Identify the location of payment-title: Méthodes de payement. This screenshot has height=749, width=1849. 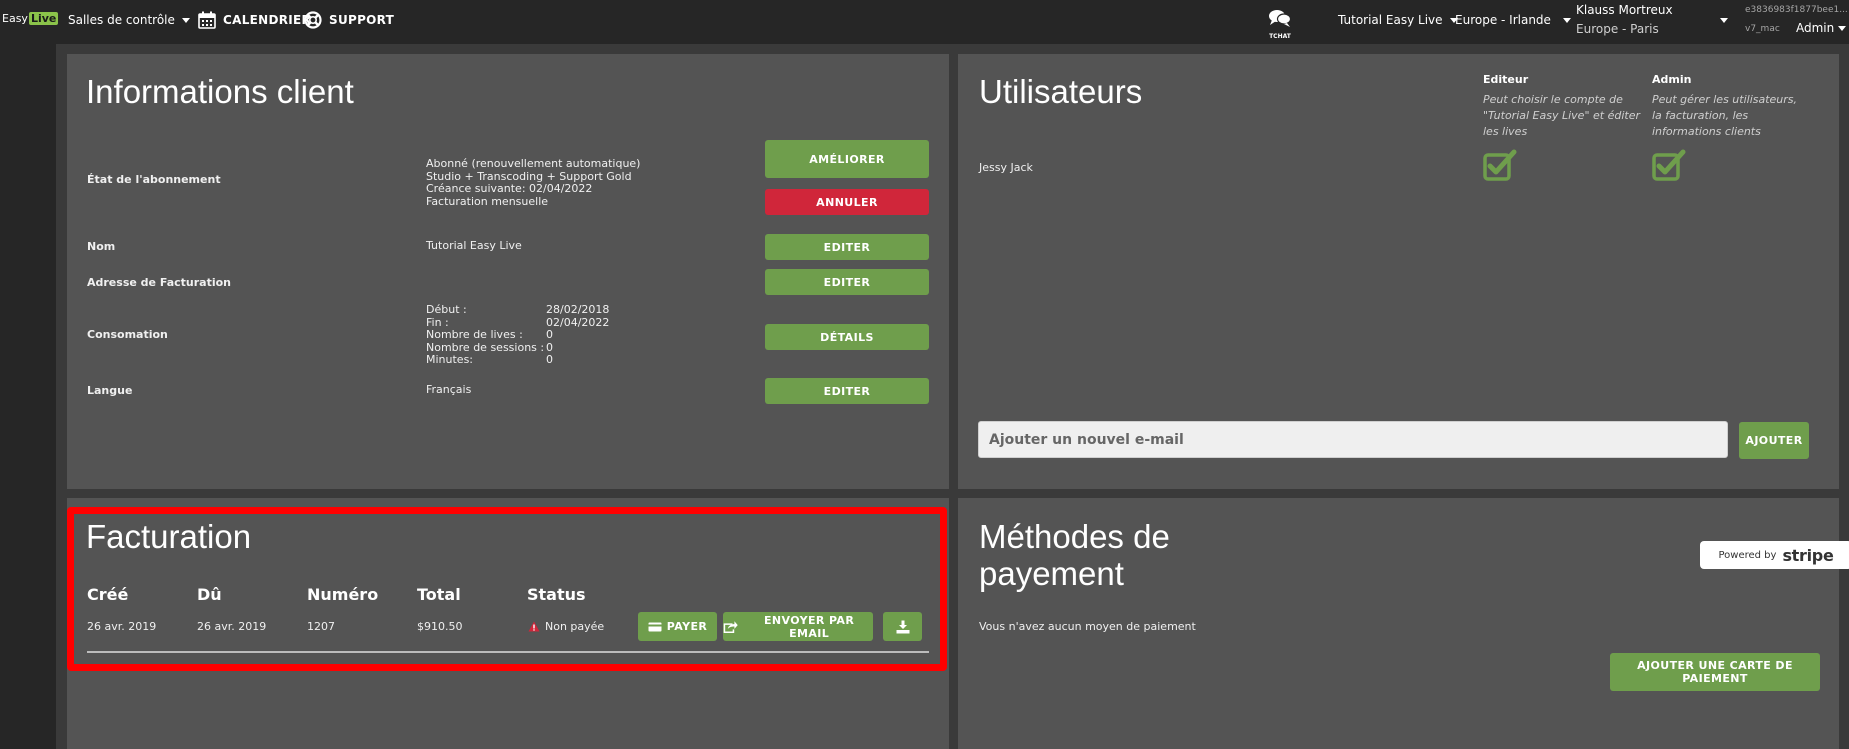
(1074, 555).